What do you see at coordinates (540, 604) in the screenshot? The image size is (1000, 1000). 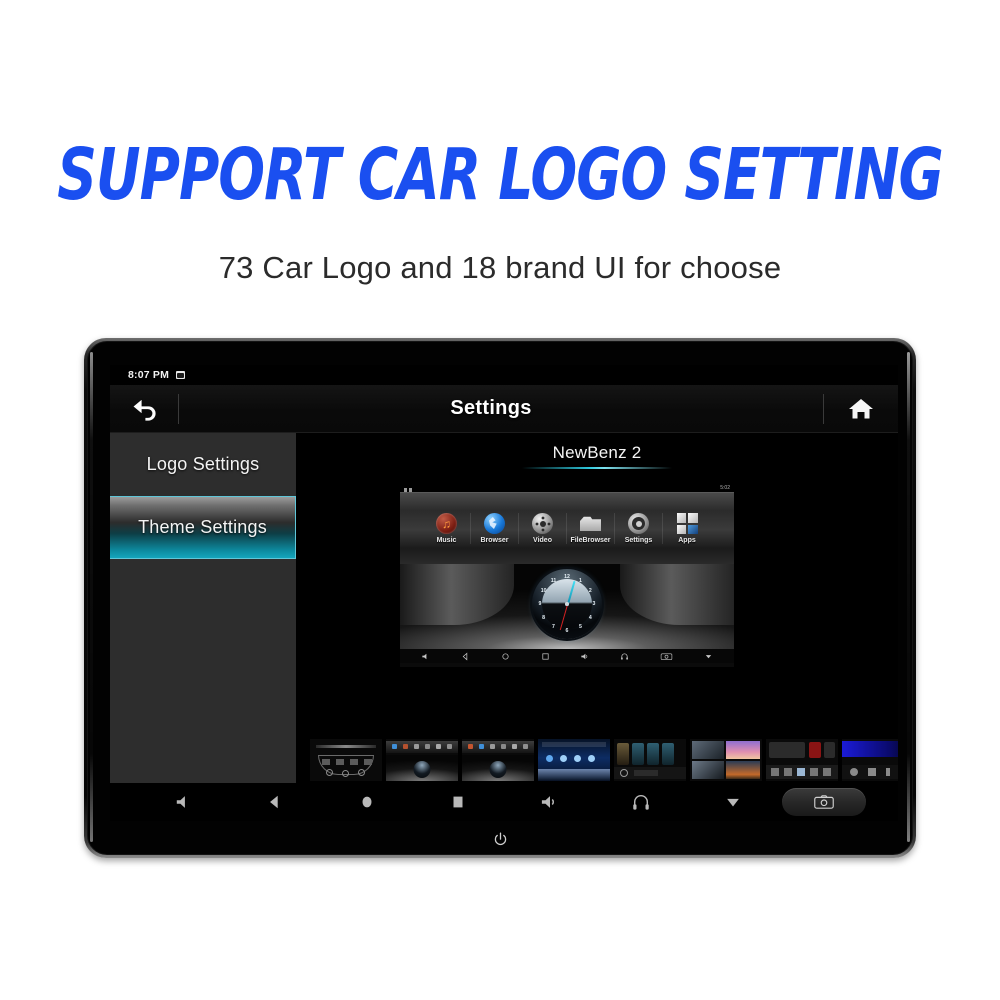 I see `clock-numeral: 9` at bounding box center [540, 604].